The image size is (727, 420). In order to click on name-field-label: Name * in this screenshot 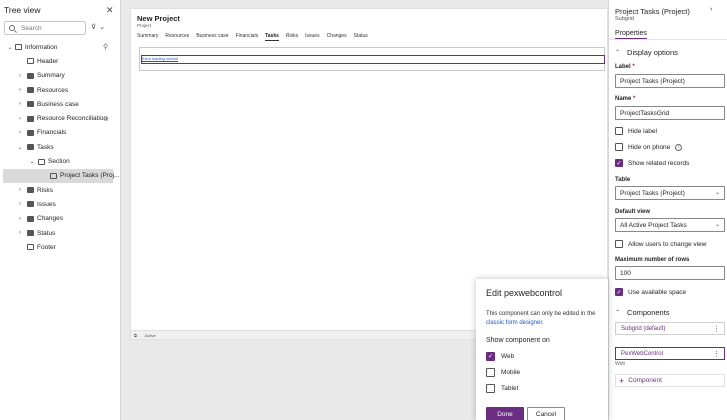, I will do `click(625, 99)`.